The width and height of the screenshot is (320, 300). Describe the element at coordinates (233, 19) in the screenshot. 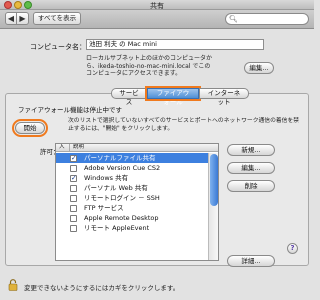

I see `magnifier-icon: 🔍︎` at that location.